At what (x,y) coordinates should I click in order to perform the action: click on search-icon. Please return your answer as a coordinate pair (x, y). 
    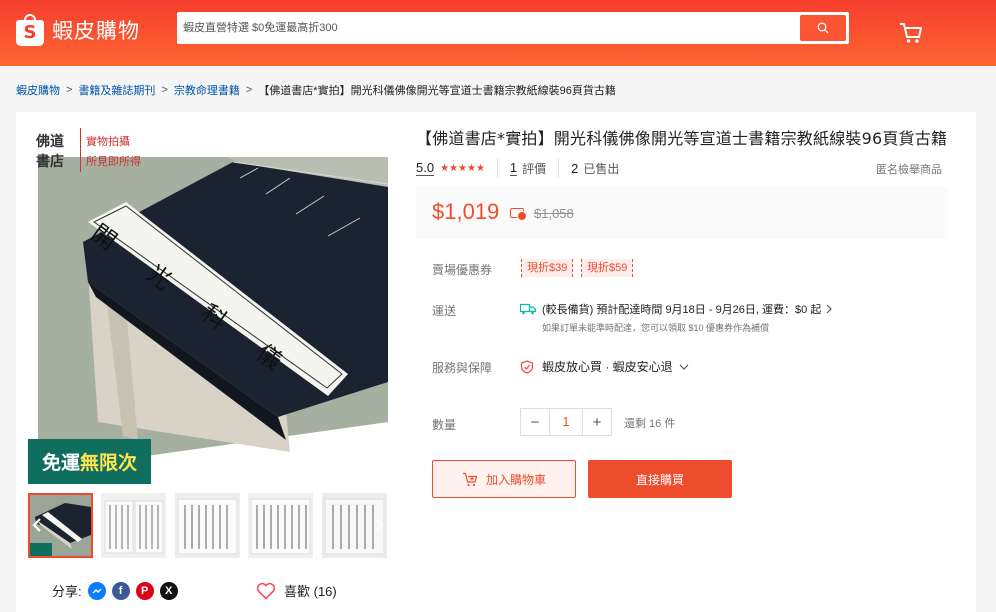
    Looking at the image, I should click on (823, 28).